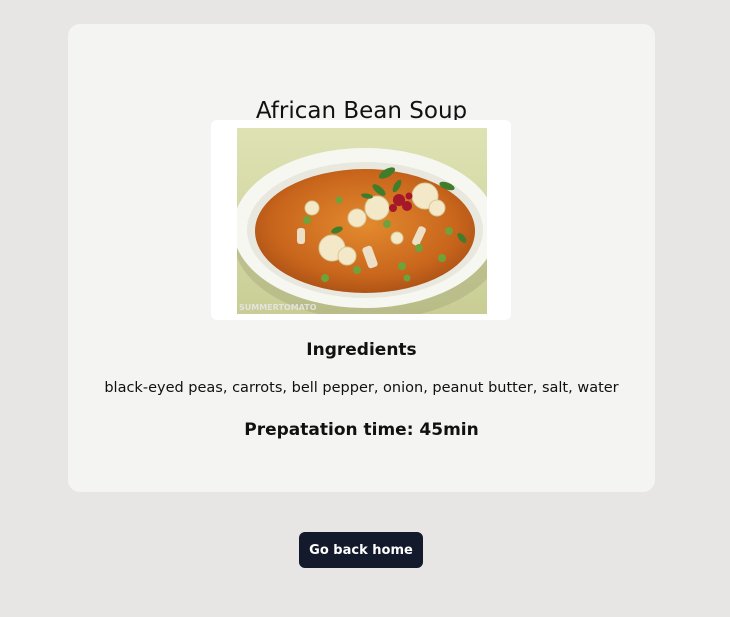 Image resolution: width=730 pixels, height=617 pixels. I want to click on ingredients-heading: Ingredients, so click(361, 350).